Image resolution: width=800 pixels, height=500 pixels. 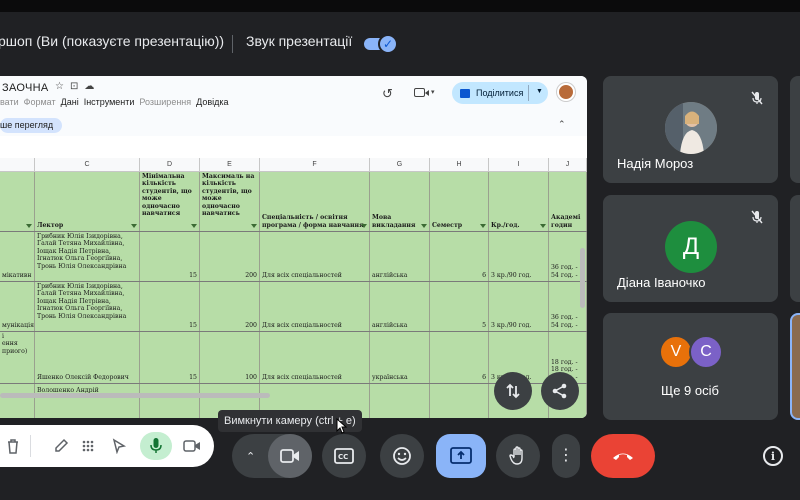 I want to click on lector-cell: Волошенко Андрій, so click(x=87, y=401).